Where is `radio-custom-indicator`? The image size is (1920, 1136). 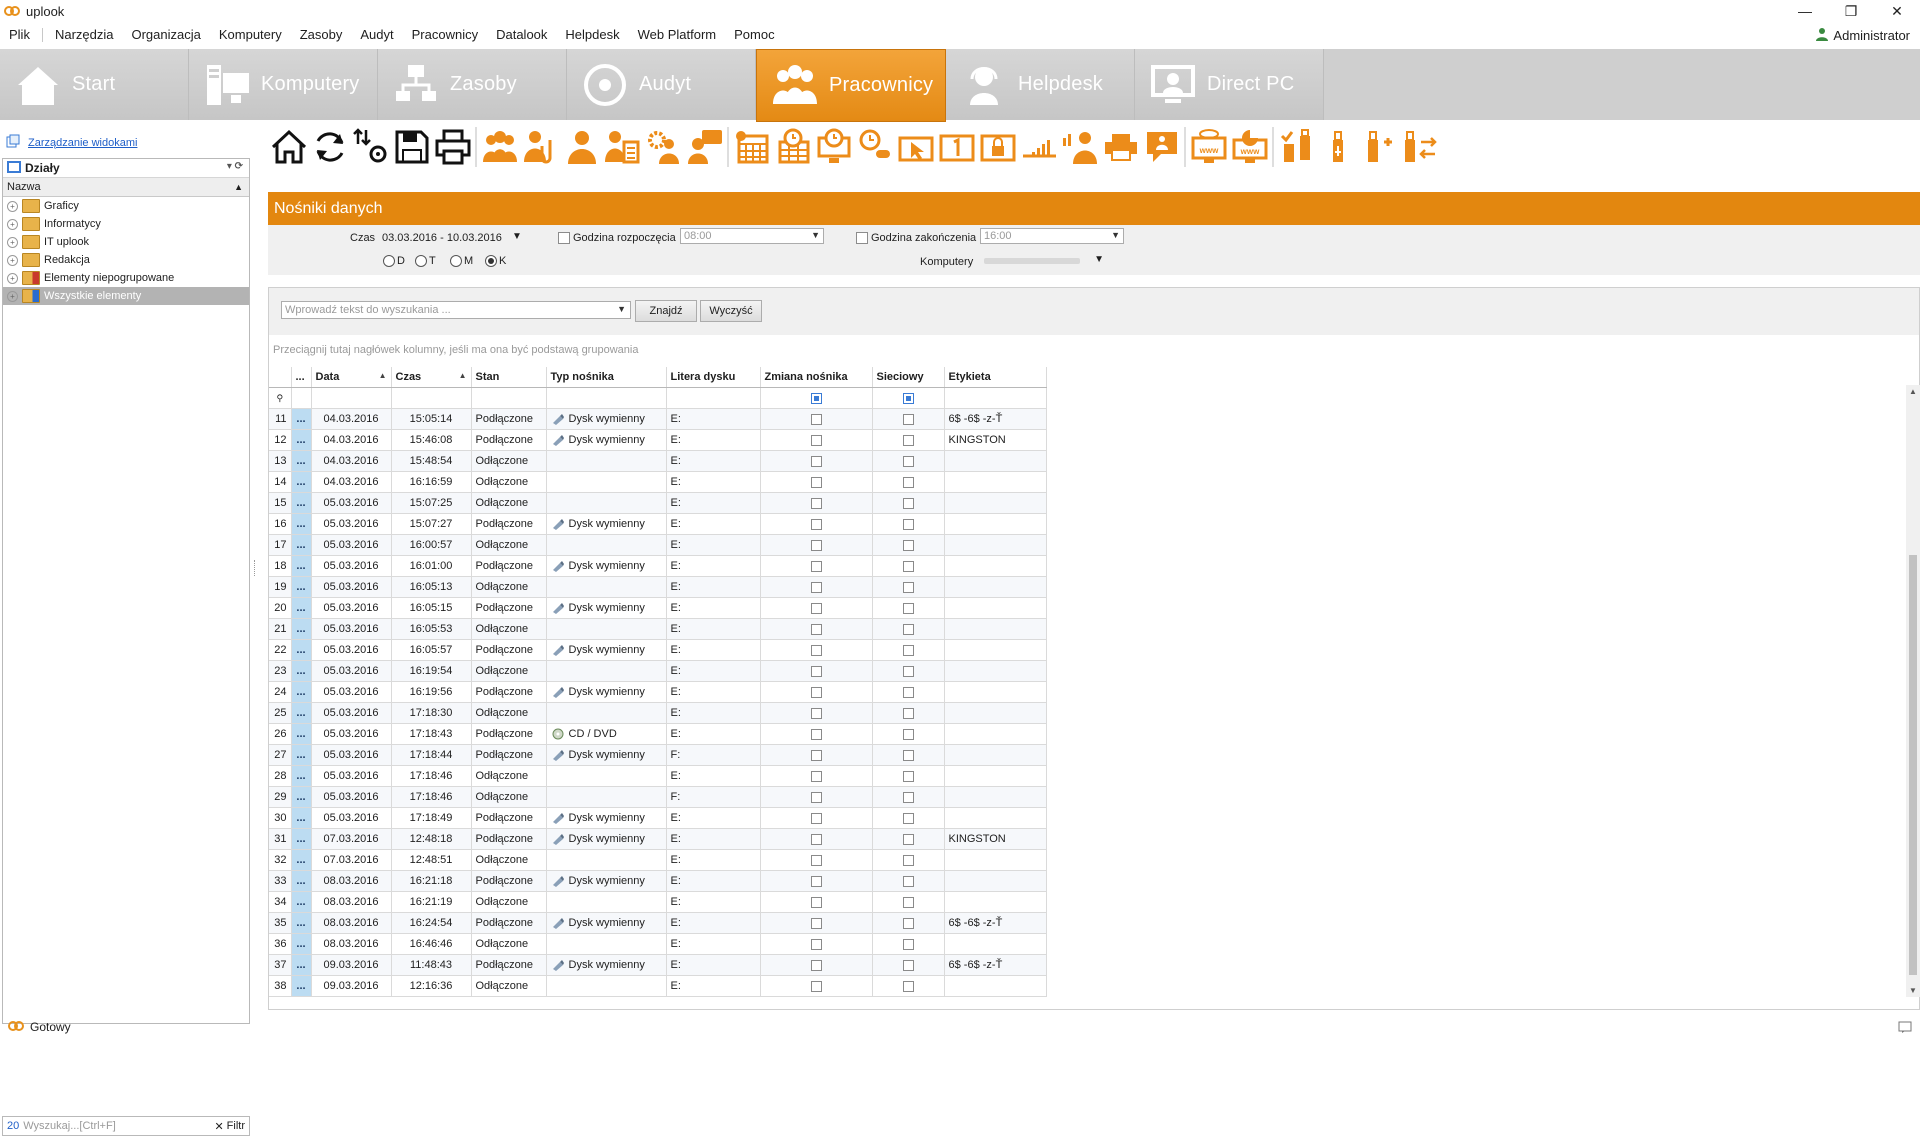 radio-custom-indicator is located at coordinates (491, 261).